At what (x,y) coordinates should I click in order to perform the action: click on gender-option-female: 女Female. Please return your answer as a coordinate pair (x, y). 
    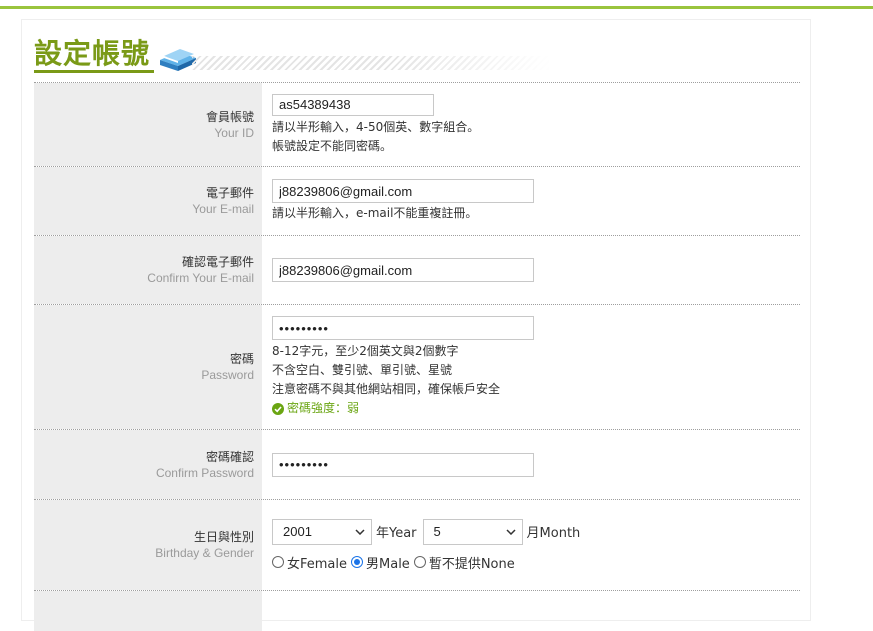
    Looking at the image, I should click on (309, 562).